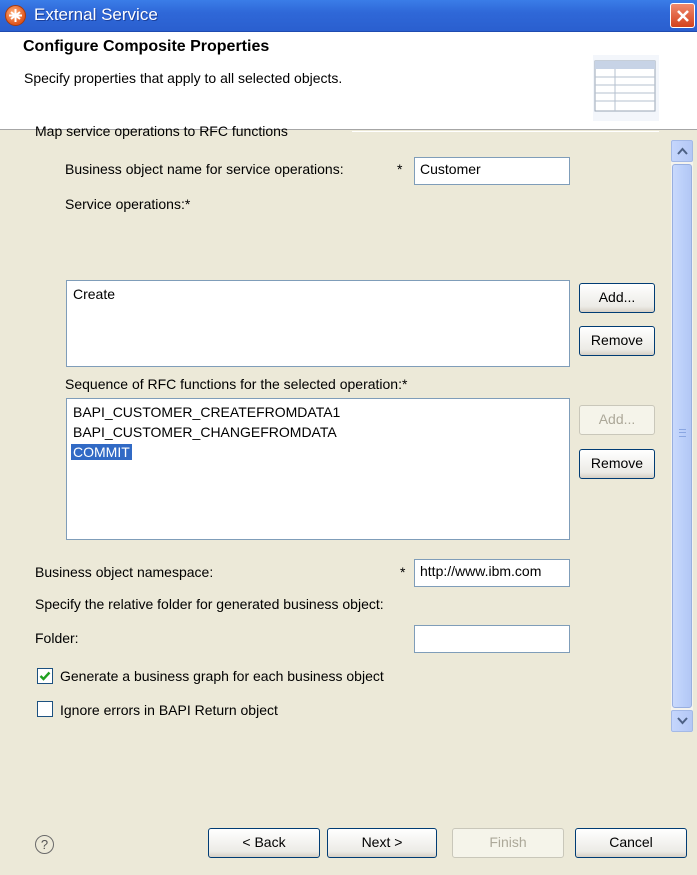  I want to click on close-icon, so click(683, 16).